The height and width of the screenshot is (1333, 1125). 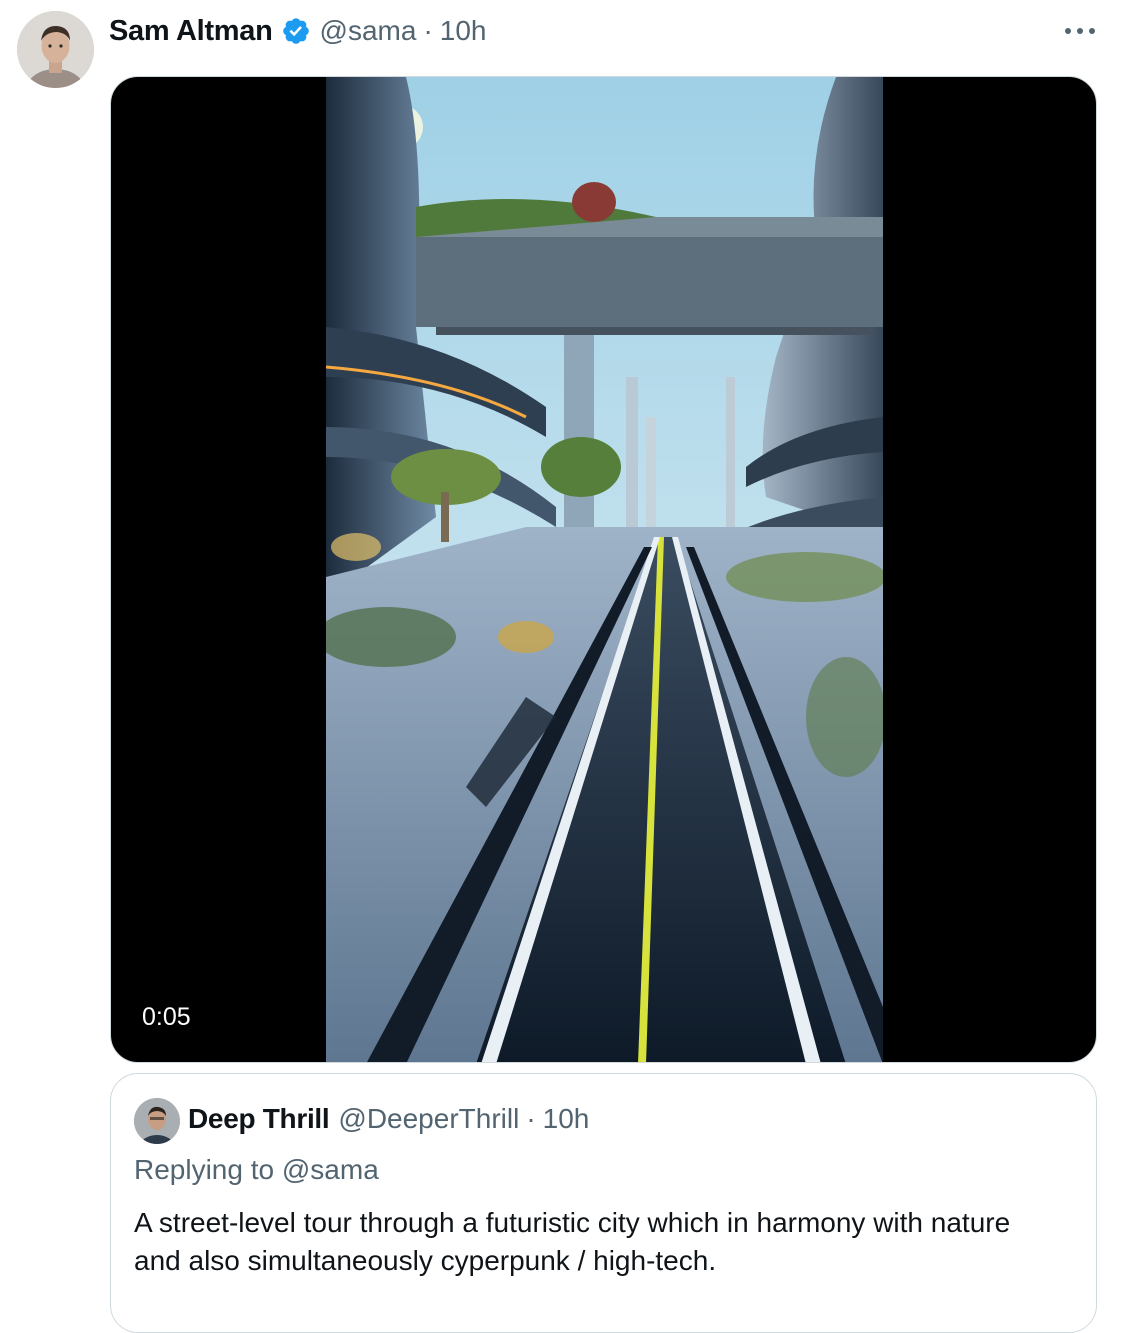 What do you see at coordinates (259, 1119) in the screenshot?
I see `quoted-author-name: Deep Thrill` at bounding box center [259, 1119].